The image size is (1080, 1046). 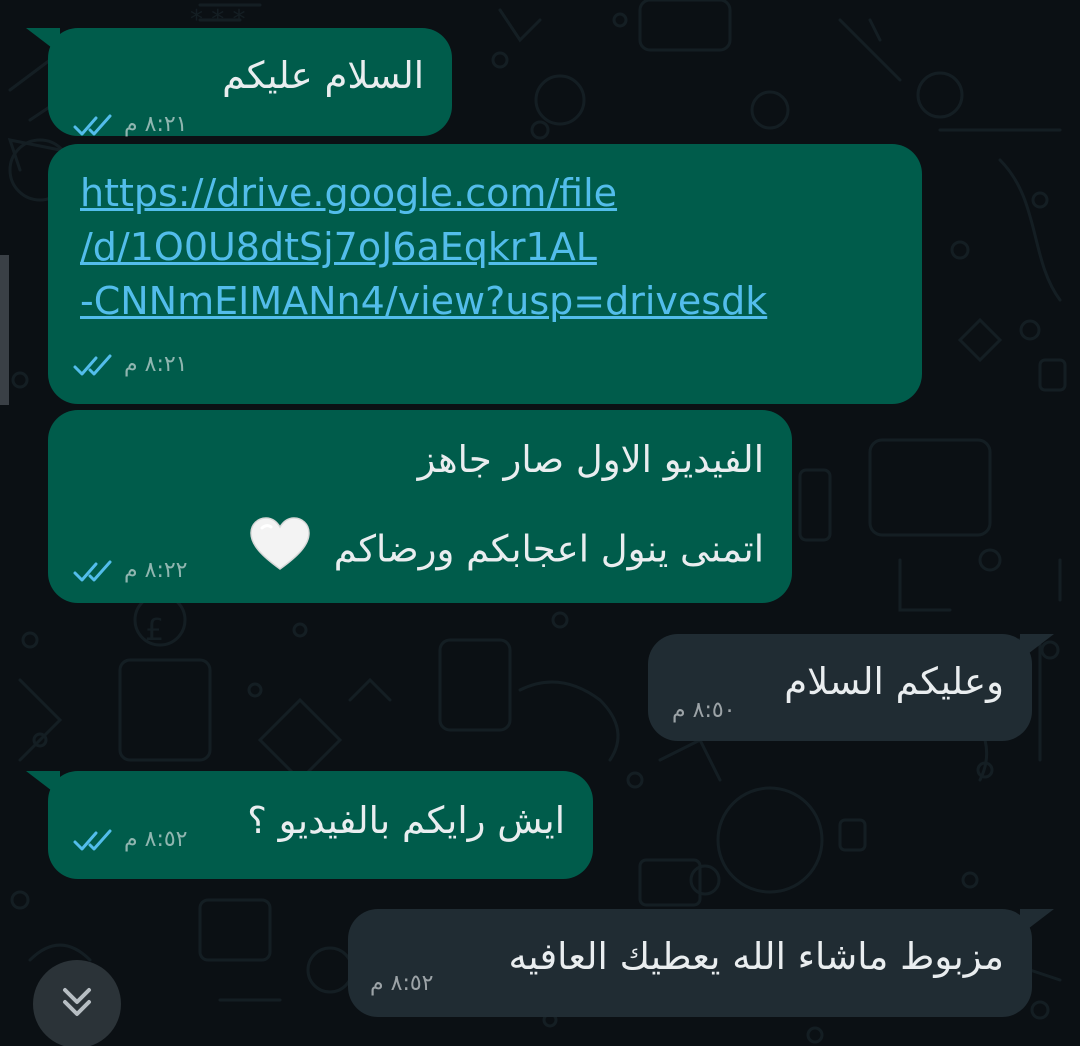 What do you see at coordinates (548, 549) in the screenshot?
I see `message-text-line: اتمنى ينول اعجابكم ورضاكم` at bounding box center [548, 549].